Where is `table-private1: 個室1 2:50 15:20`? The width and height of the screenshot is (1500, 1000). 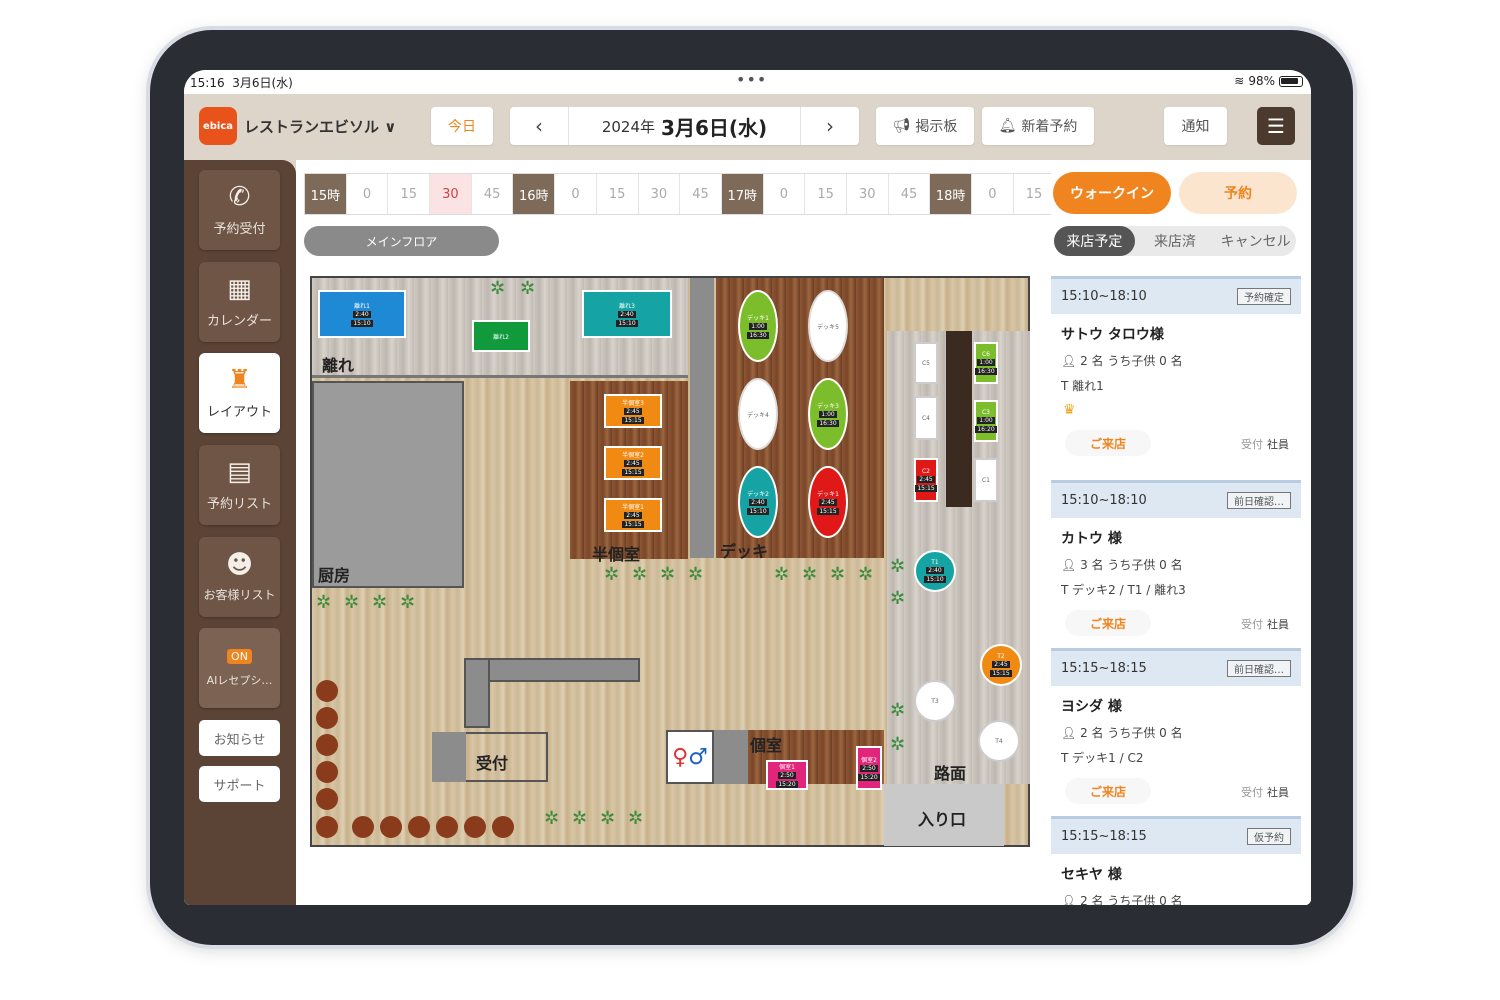
table-private1: 個室1 2:50 15:20 is located at coordinates (787, 775).